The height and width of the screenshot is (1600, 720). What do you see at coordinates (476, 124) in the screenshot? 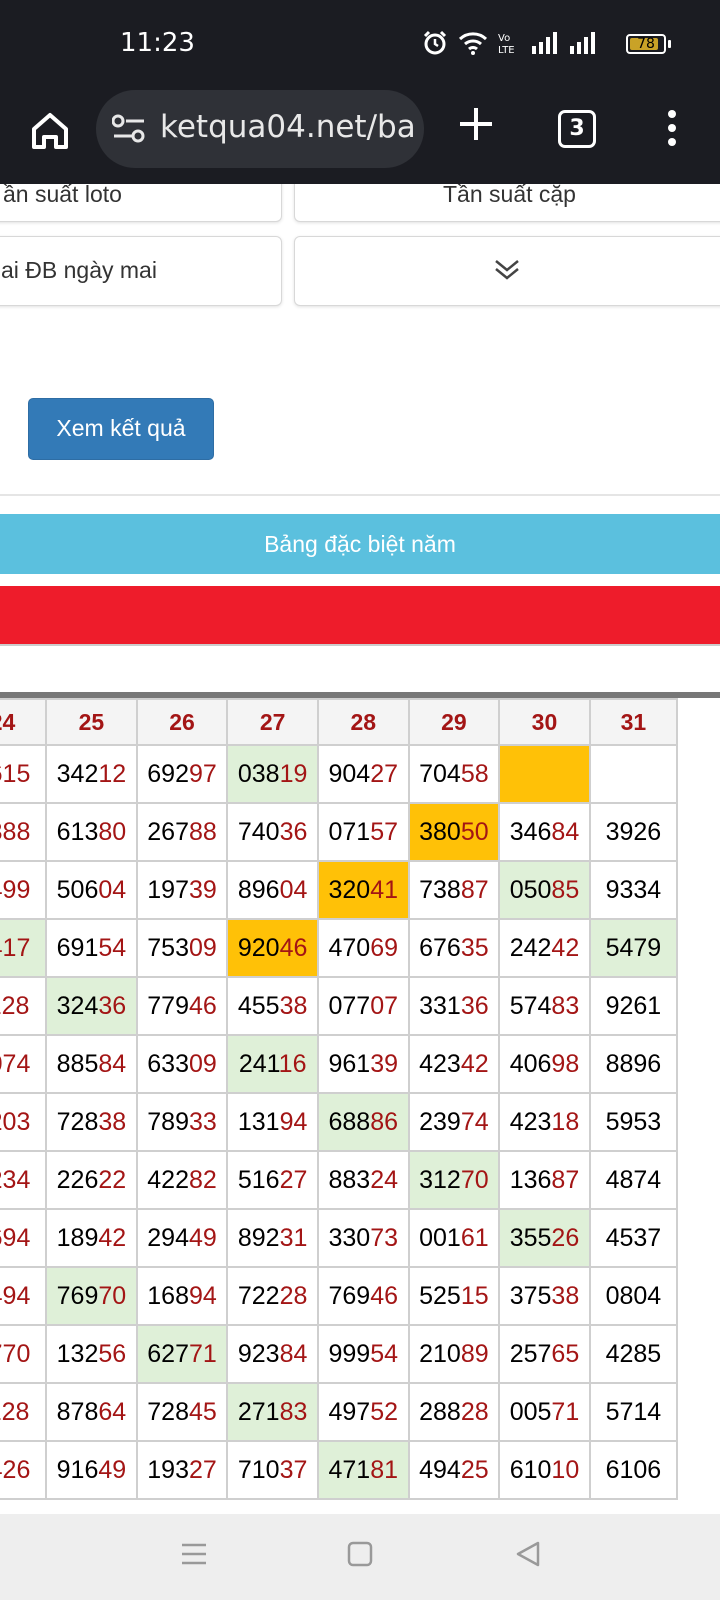
I see `new-tab-icon` at bounding box center [476, 124].